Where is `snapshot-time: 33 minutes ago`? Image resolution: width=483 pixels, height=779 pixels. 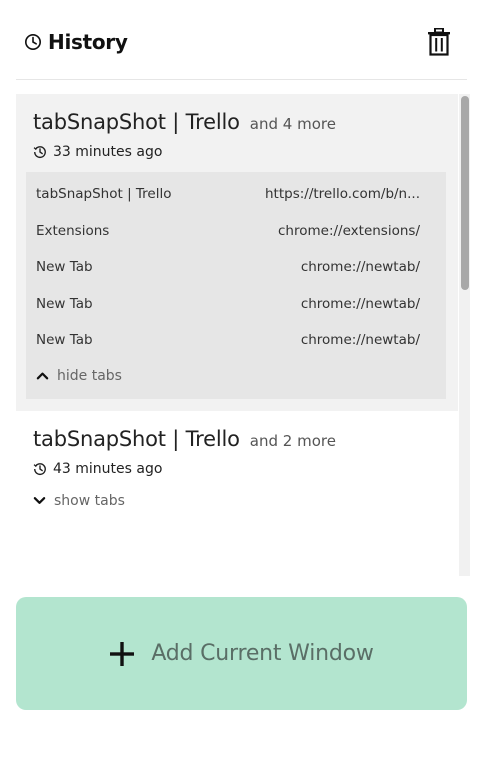
snapshot-time: 33 minutes ago is located at coordinates (240, 152).